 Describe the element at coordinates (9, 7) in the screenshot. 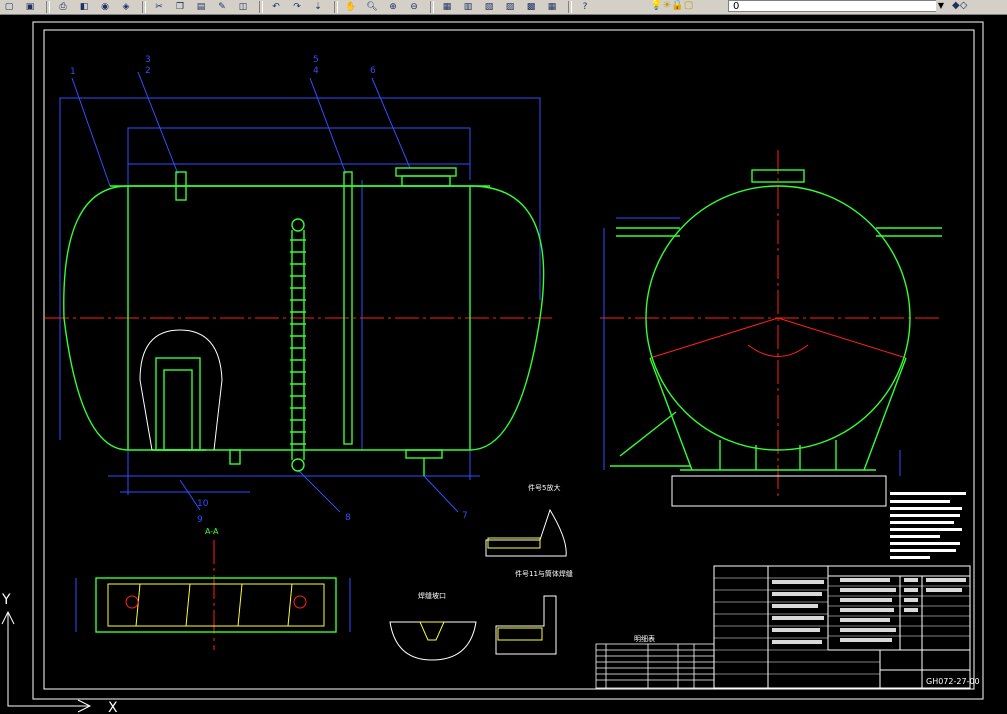

I see `new-icon: ▢` at that location.